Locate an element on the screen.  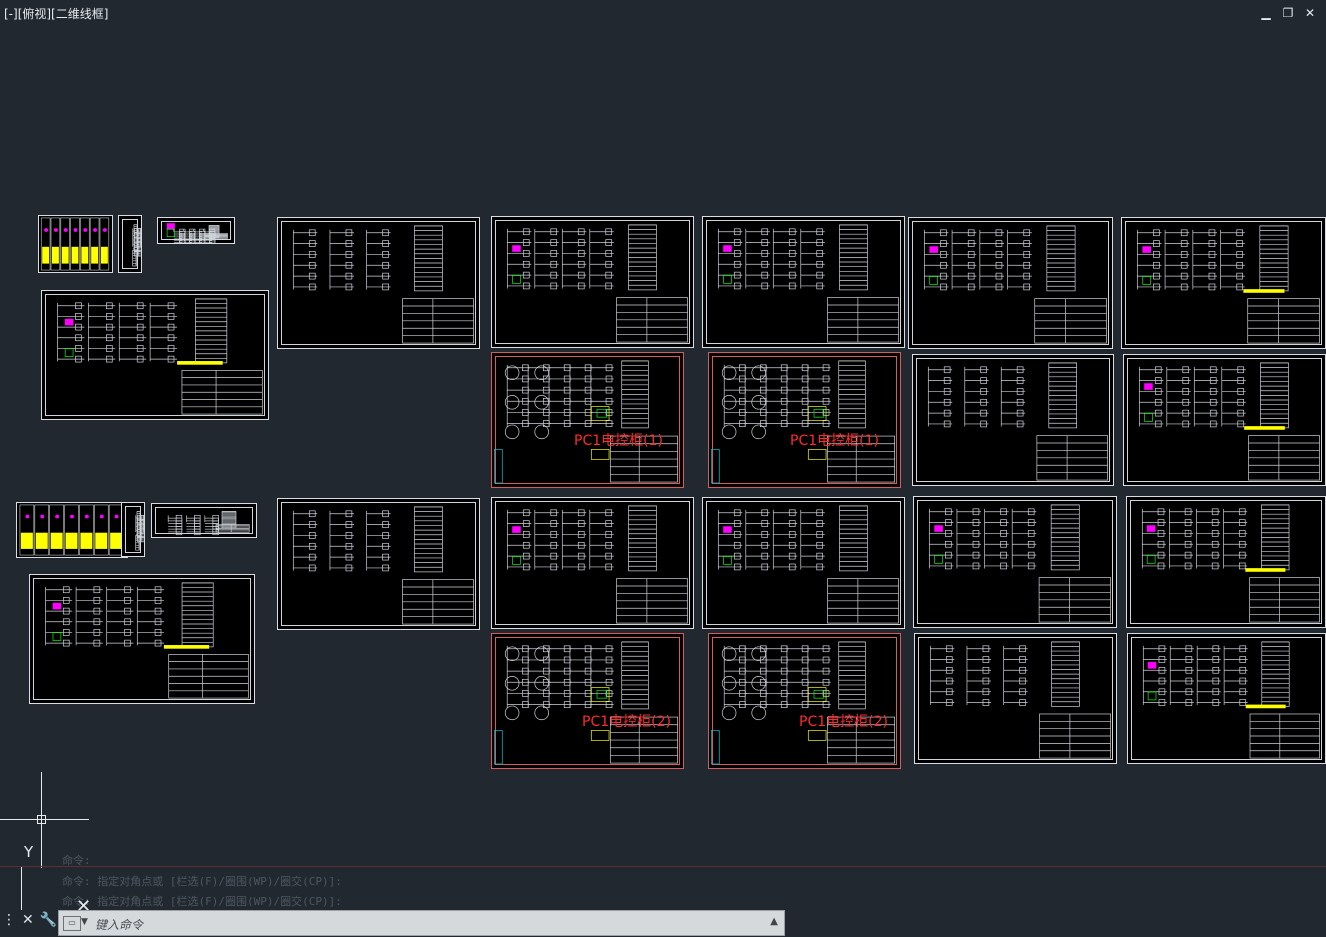
command-input-bar: ▭ ▼ 键入命令 ▲ is located at coordinates (421, 923).